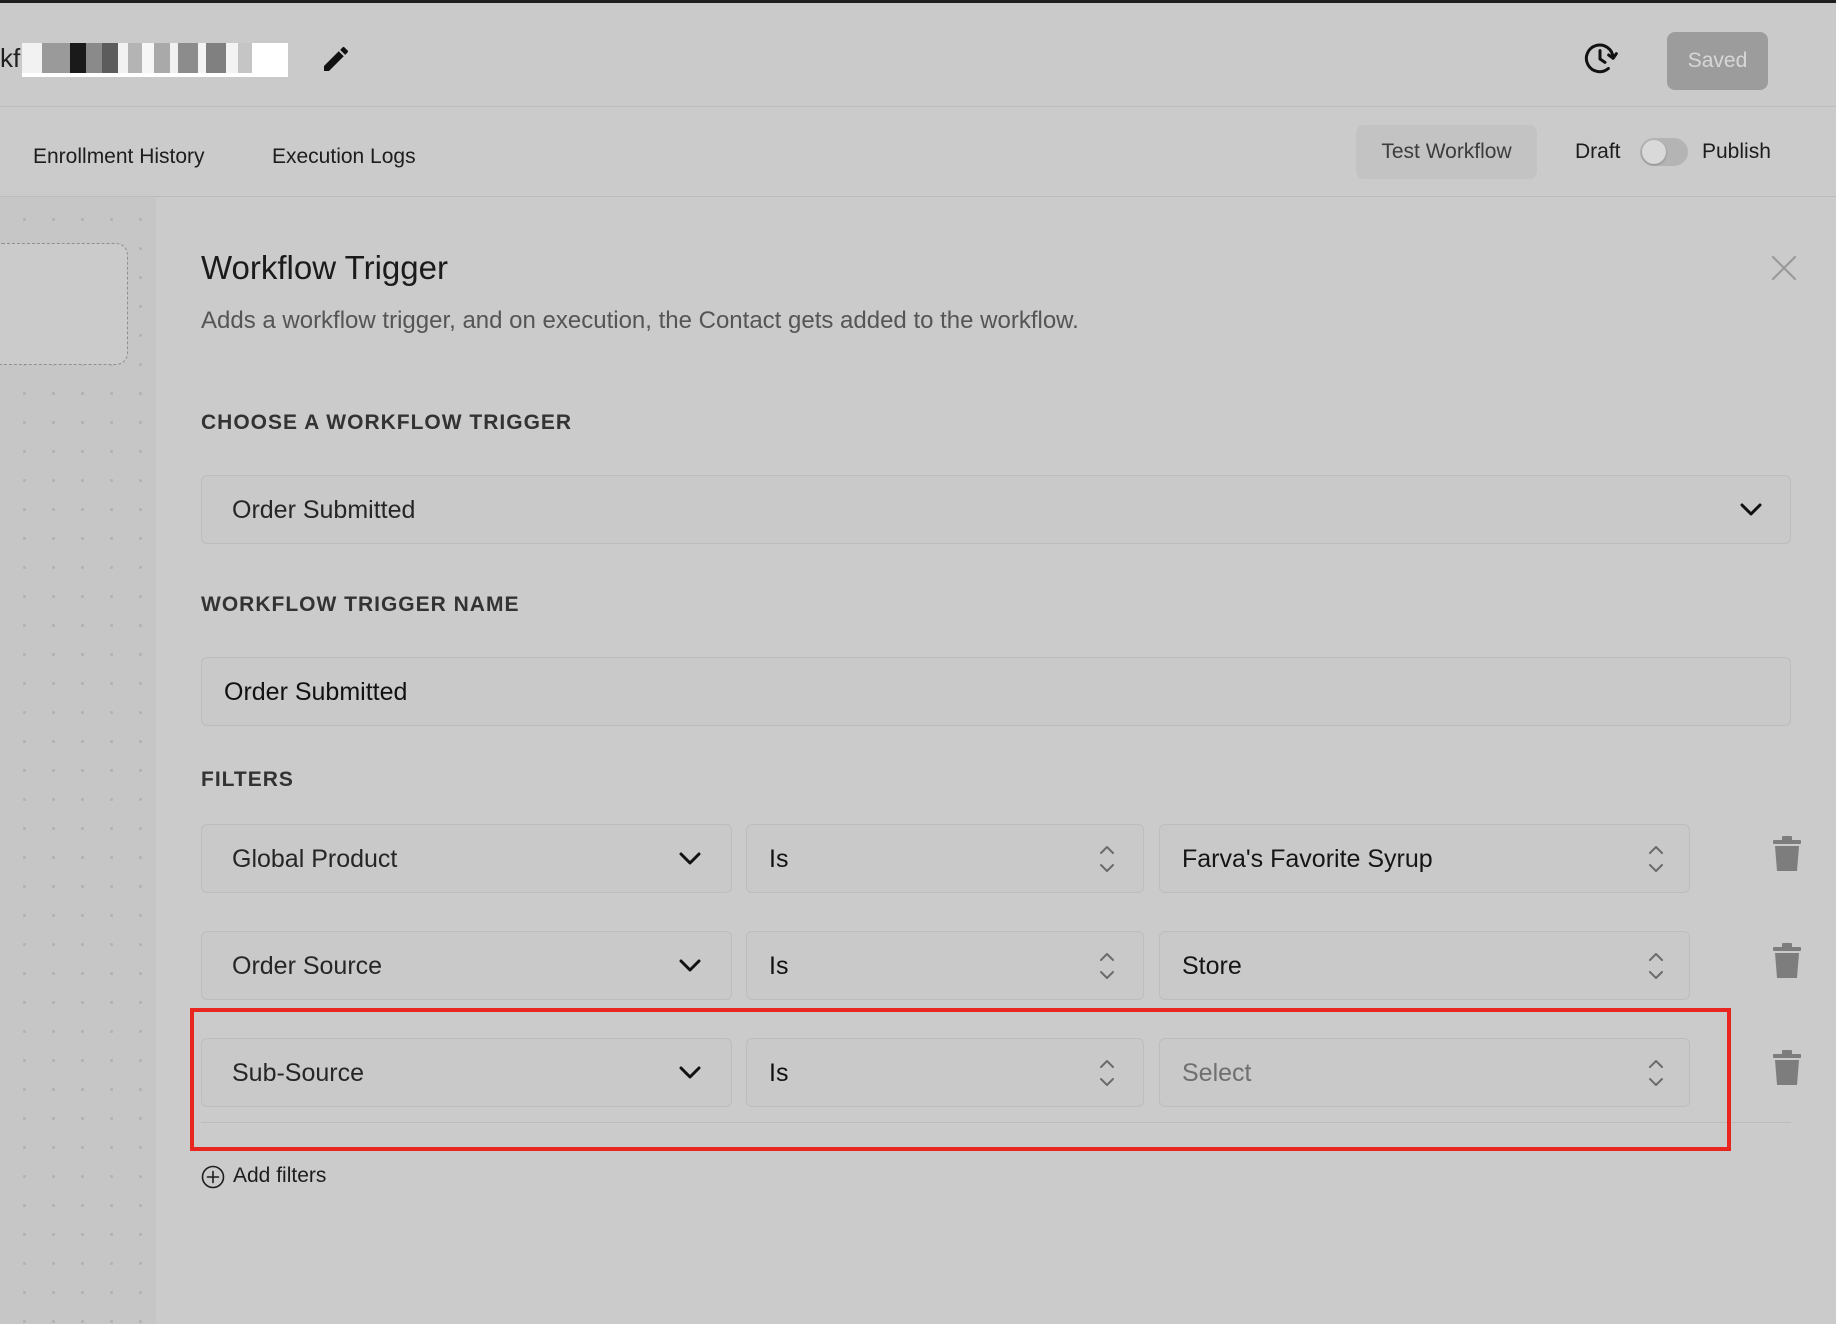 Image resolution: width=1836 pixels, height=1324 pixels. What do you see at coordinates (1446, 152) in the screenshot?
I see `test-workflow-button: Test Workflow` at bounding box center [1446, 152].